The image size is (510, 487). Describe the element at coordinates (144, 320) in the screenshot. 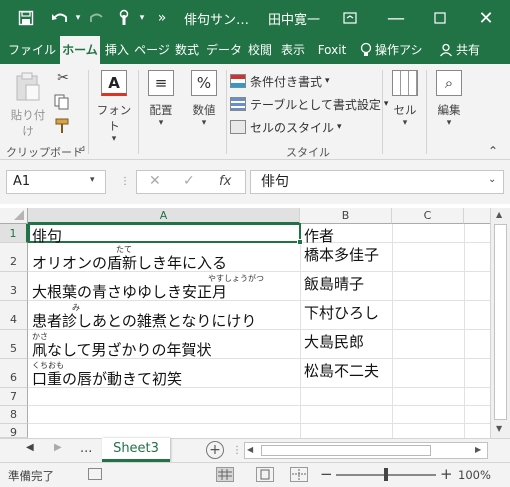

I see `cell-haiku: 患者診しあとの雑煮となりにけり` at that location.